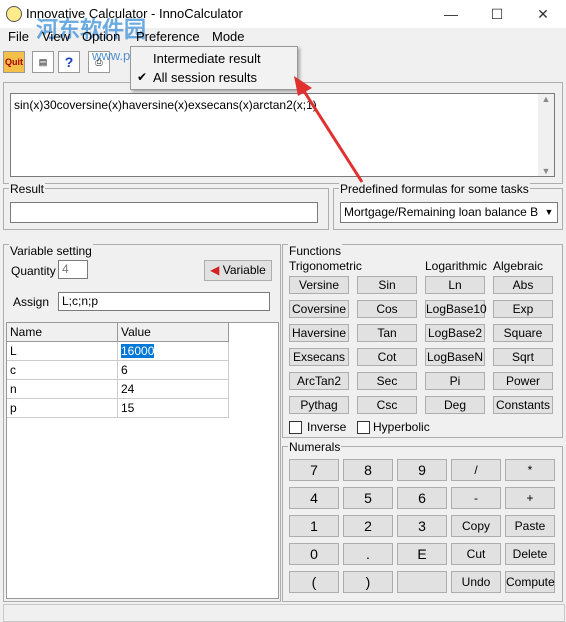  I want to click on table-row-value: 24, so click(173, 389).